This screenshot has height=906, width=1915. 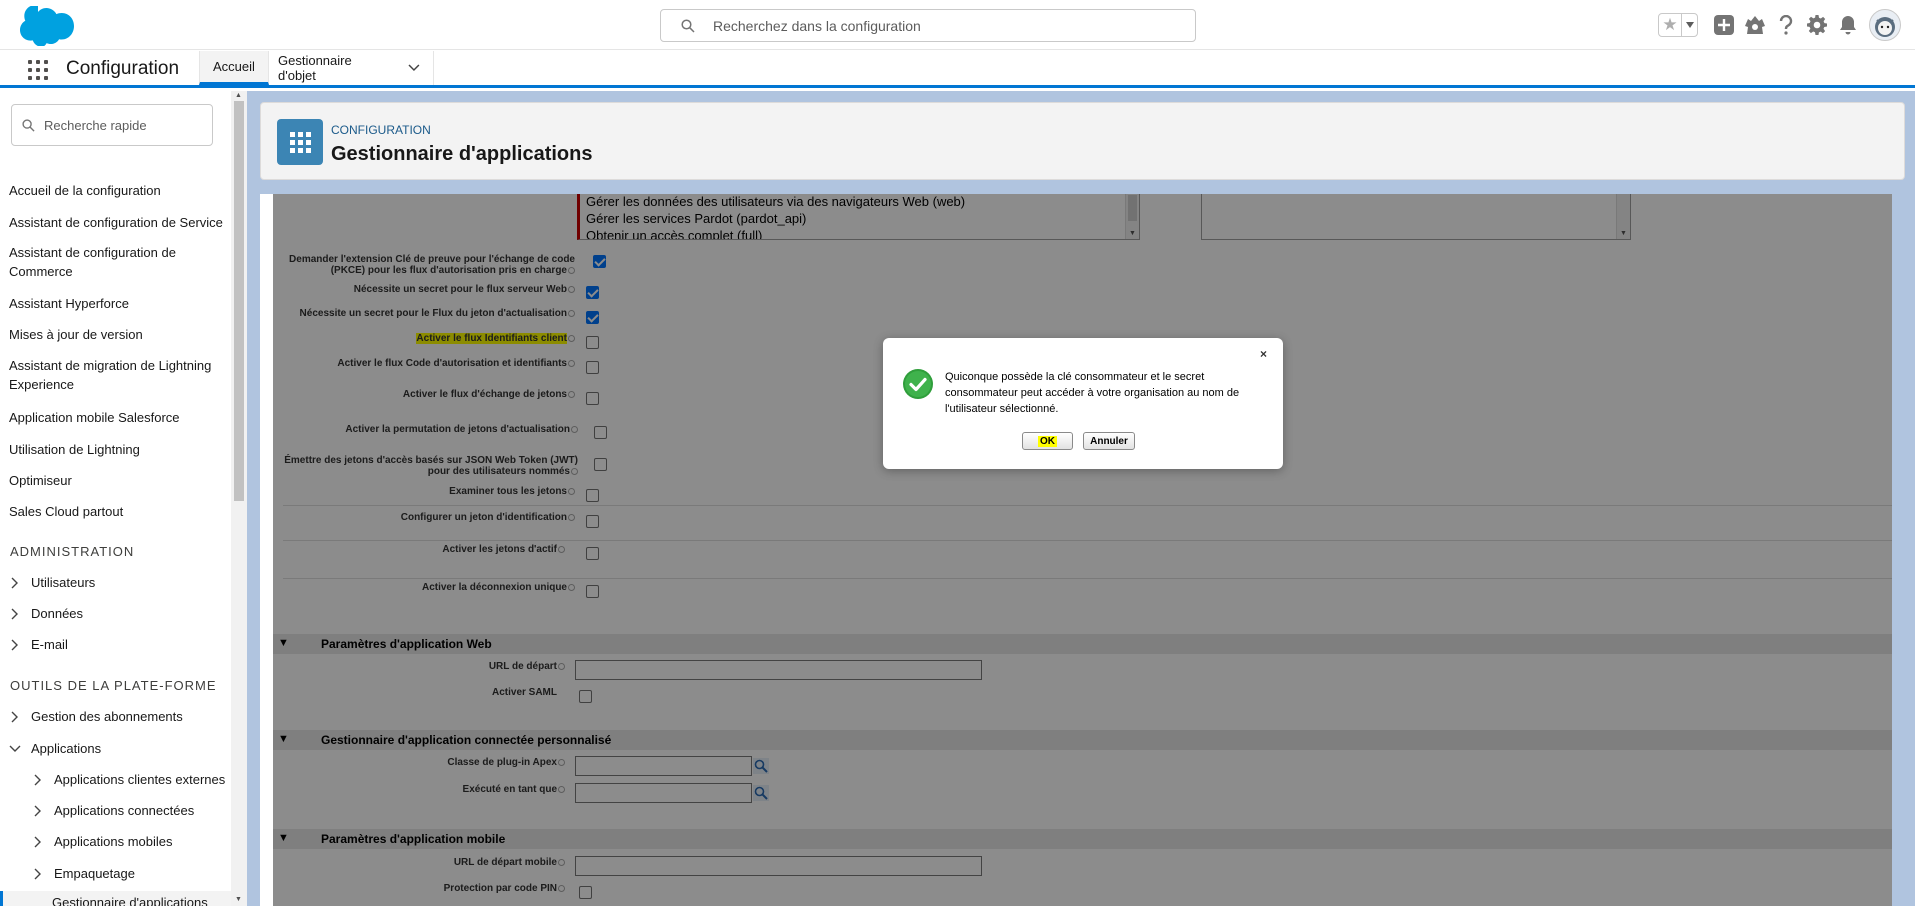 What do you see at coordinates (592, 553) in the screenshot?
I see `checkbox-asset-tokens` at bounding box center [592, 553].